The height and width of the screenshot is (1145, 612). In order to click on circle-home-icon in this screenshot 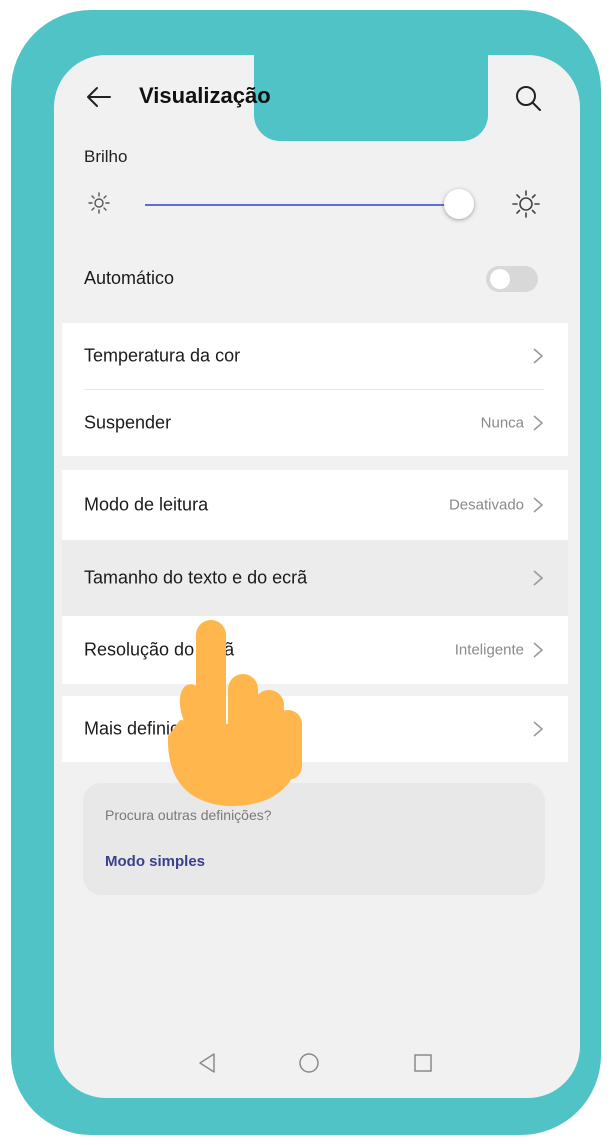, I will do `click(309, 1063)`.